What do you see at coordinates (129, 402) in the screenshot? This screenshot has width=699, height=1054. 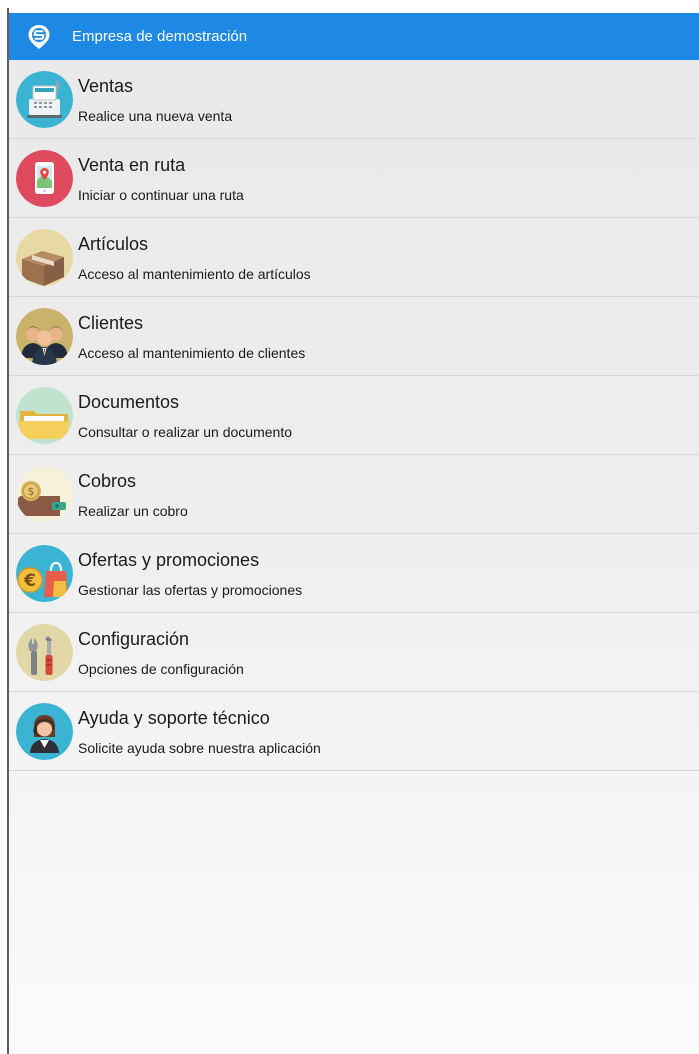 I see `menu-item-title: Documentos` at bounding box center [129, 402].